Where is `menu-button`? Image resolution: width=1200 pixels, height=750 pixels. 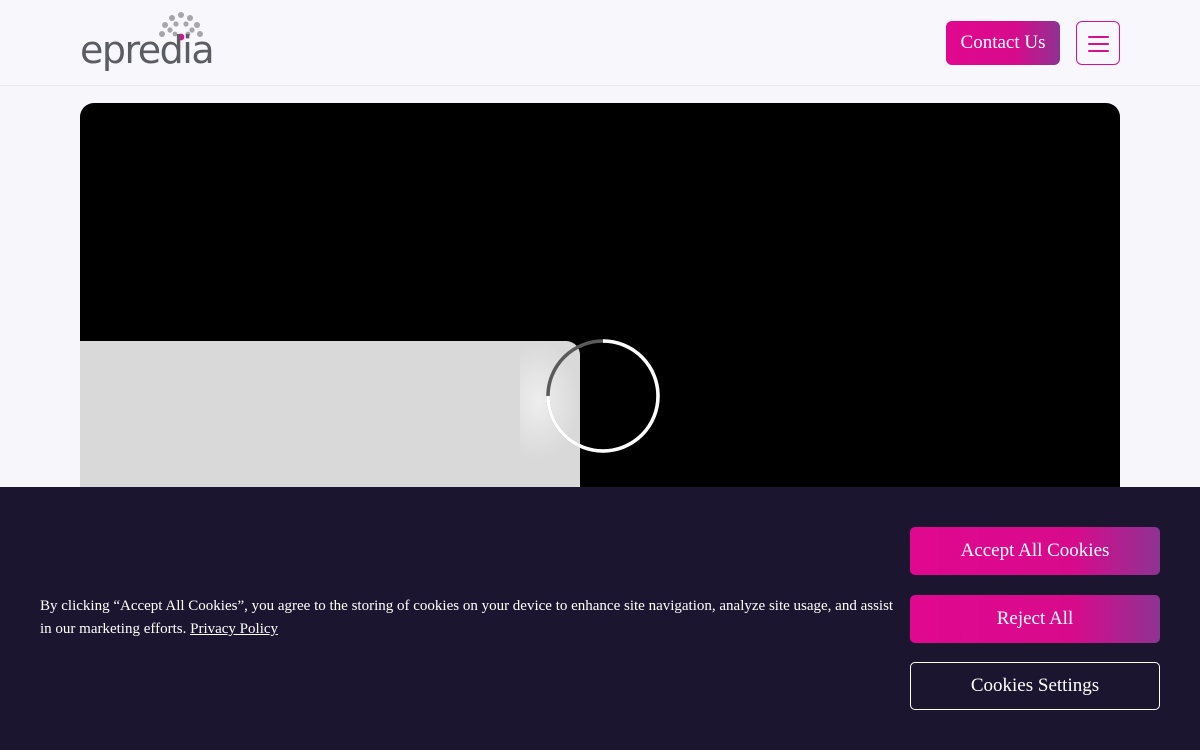 menu-button is located at coordinates (1098, 43).